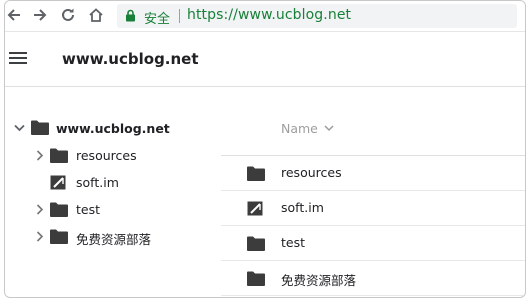  I want to click on tree-root: www.ucblog.net, so click(113, 128).